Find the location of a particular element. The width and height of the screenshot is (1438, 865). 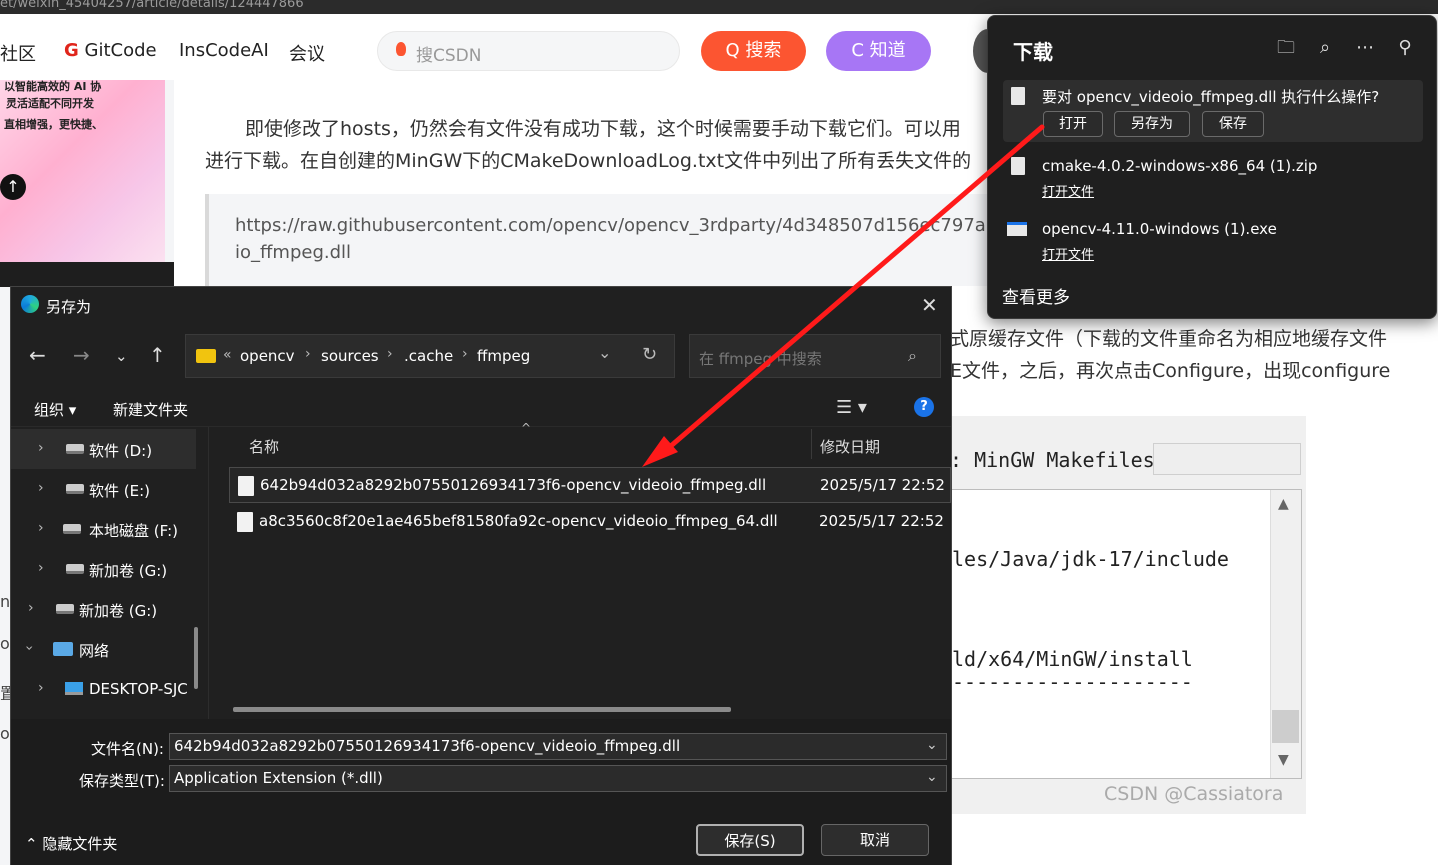

csdn-zhidao-button: C 知道 is located at coordinates (878, 51).